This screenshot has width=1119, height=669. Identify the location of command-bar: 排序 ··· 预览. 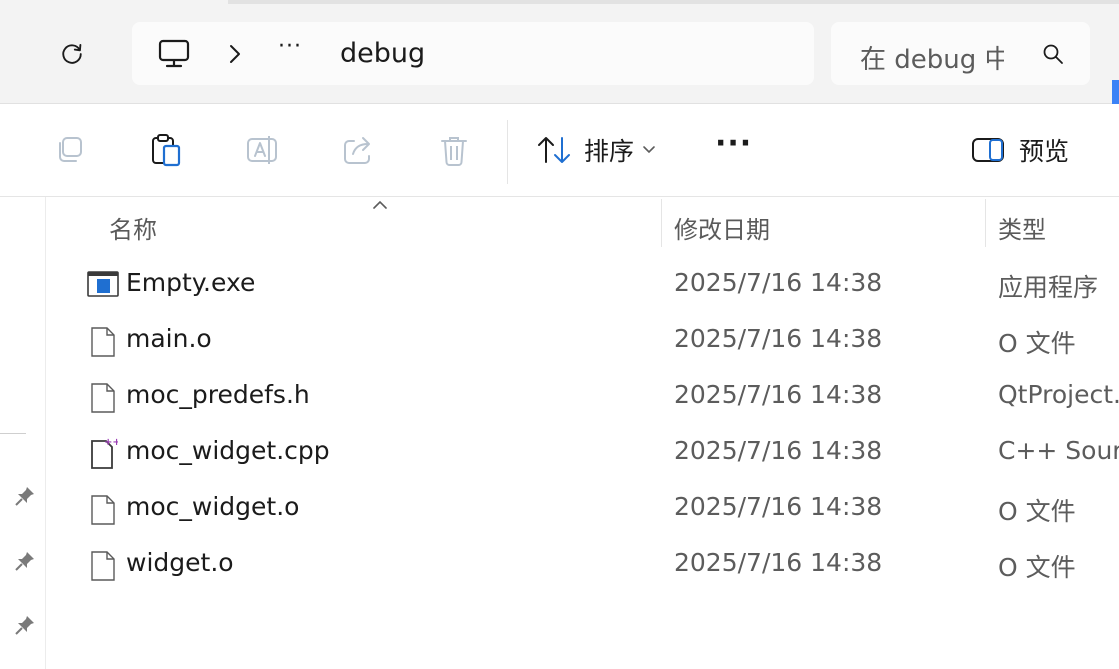
(559, 150).